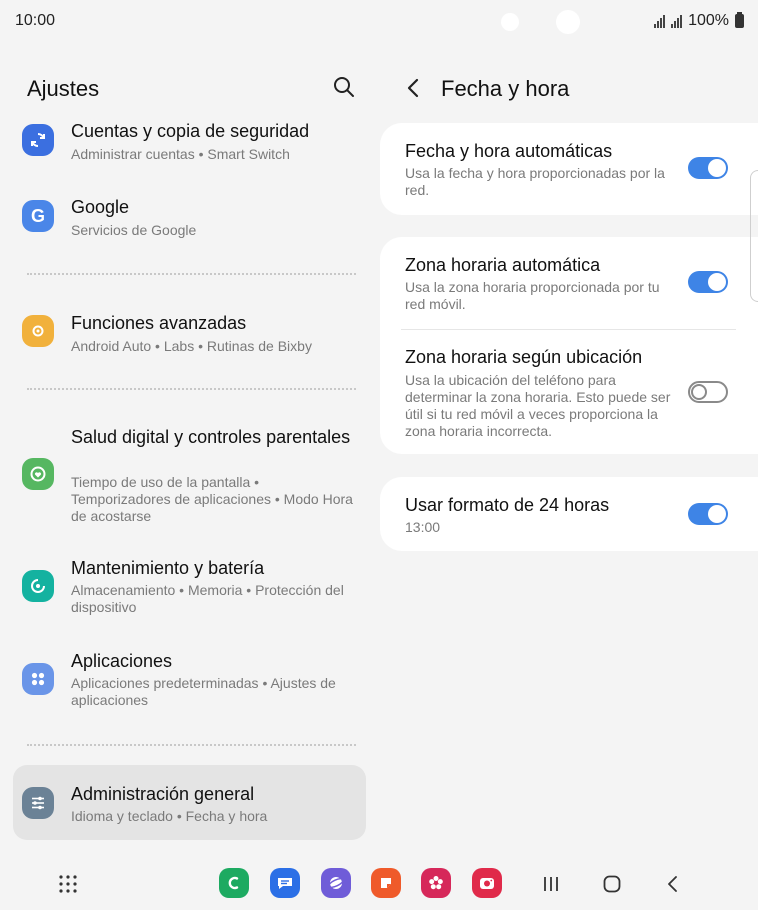 The image size is (758, 910). What do you see at coordinates (386, 883) in the screenshot?
I see `notes-icon` at bounding box center [386, 883].